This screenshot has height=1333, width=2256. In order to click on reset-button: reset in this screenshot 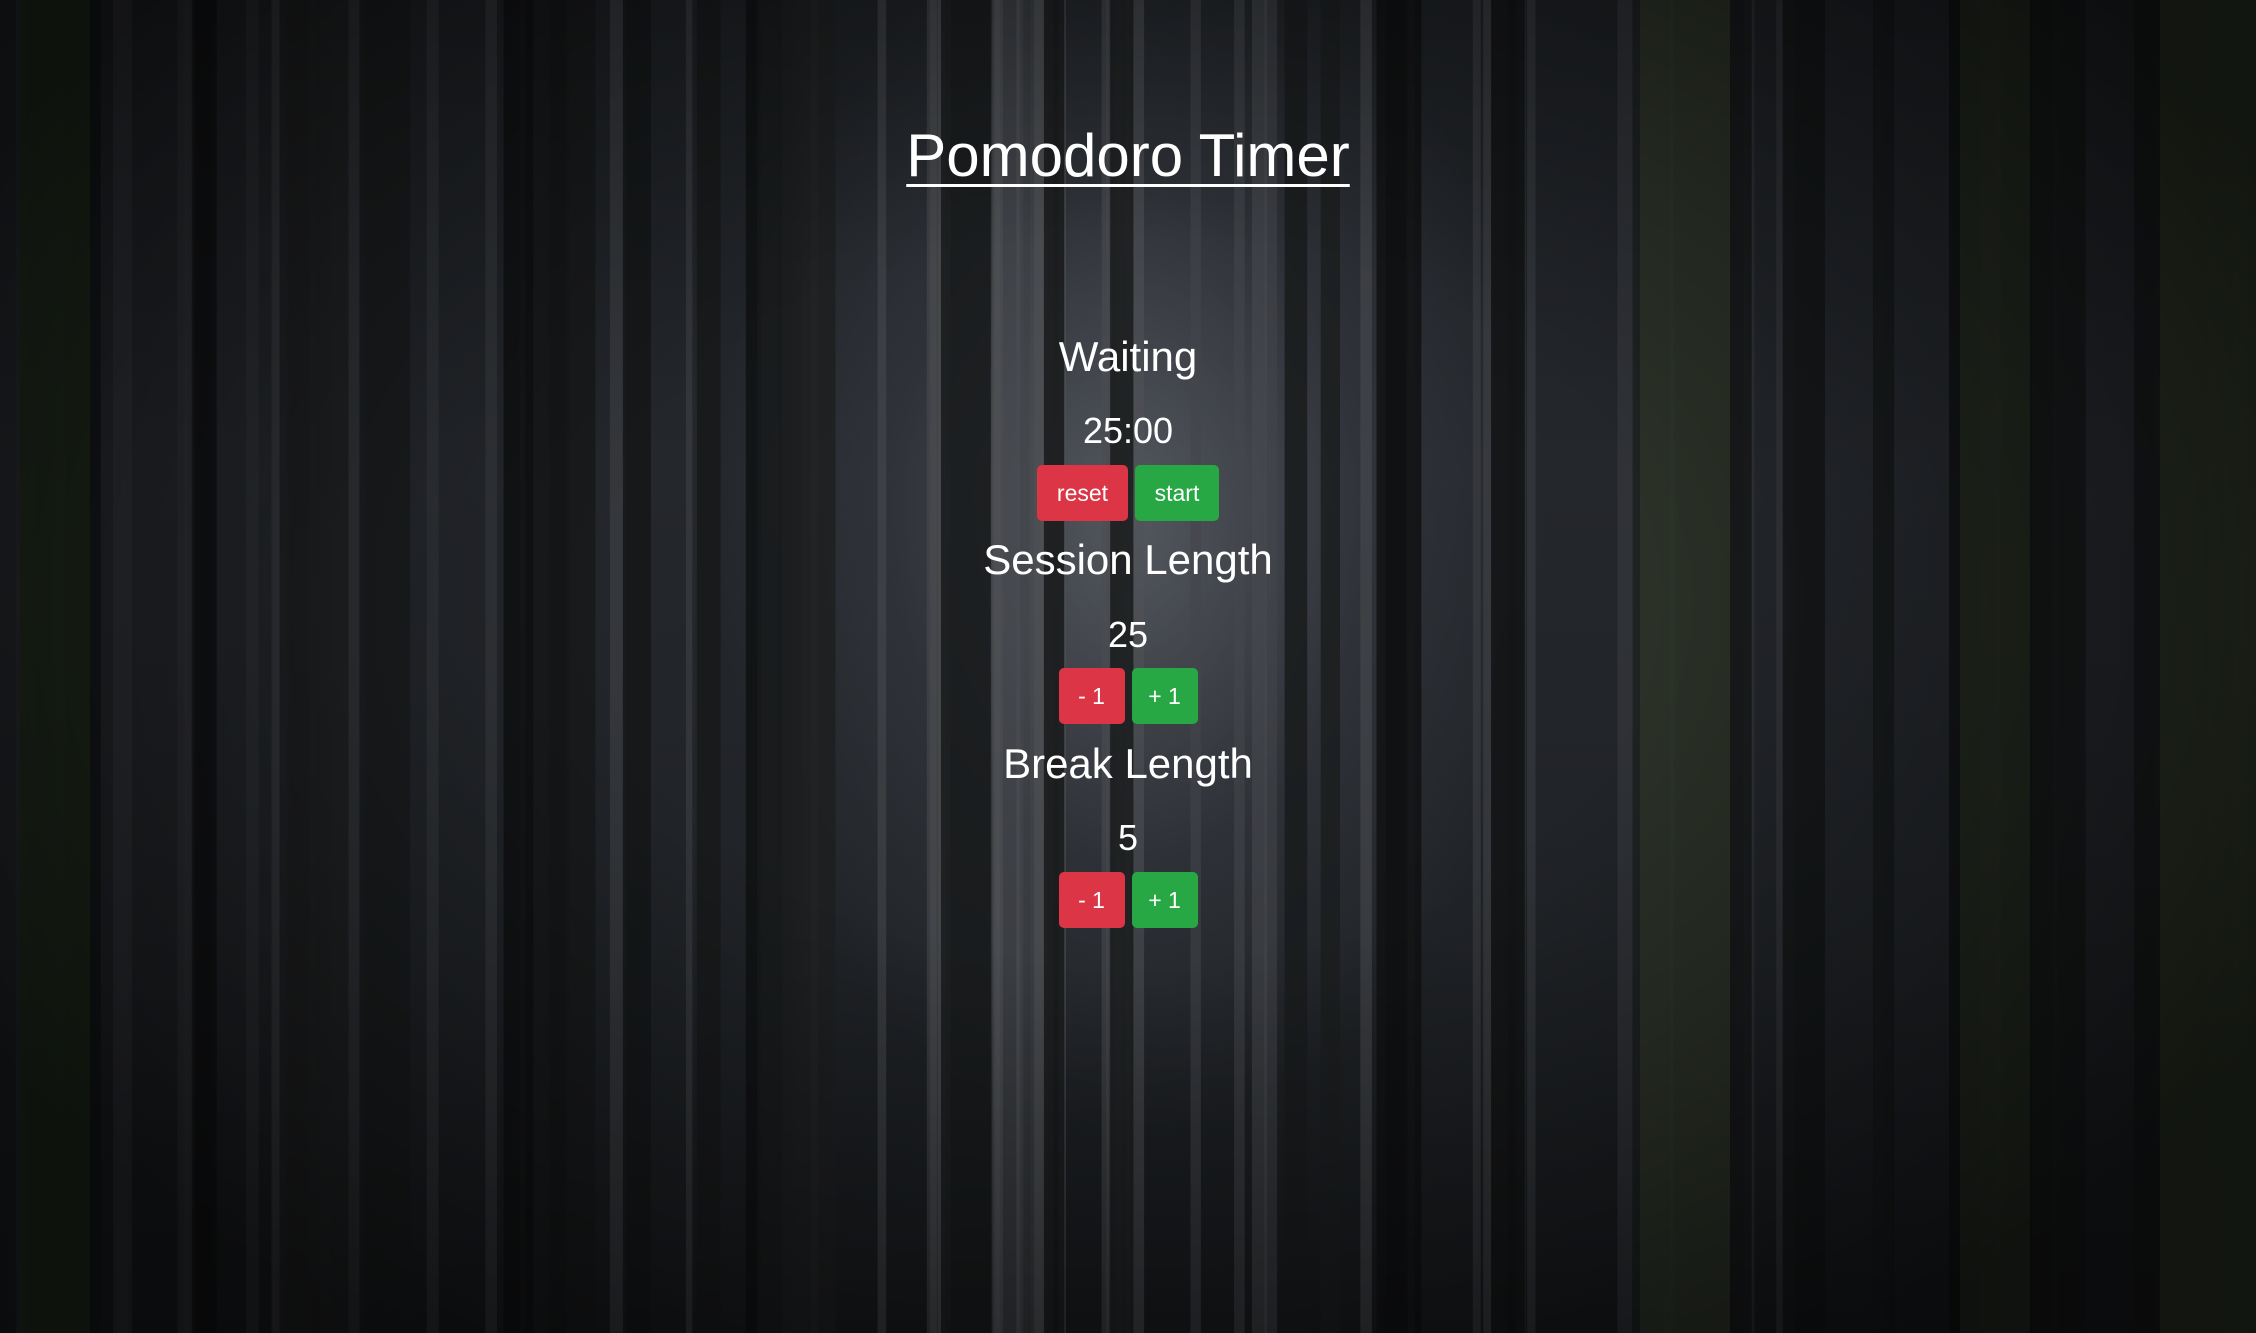, I will do `click(1082, 493)`.